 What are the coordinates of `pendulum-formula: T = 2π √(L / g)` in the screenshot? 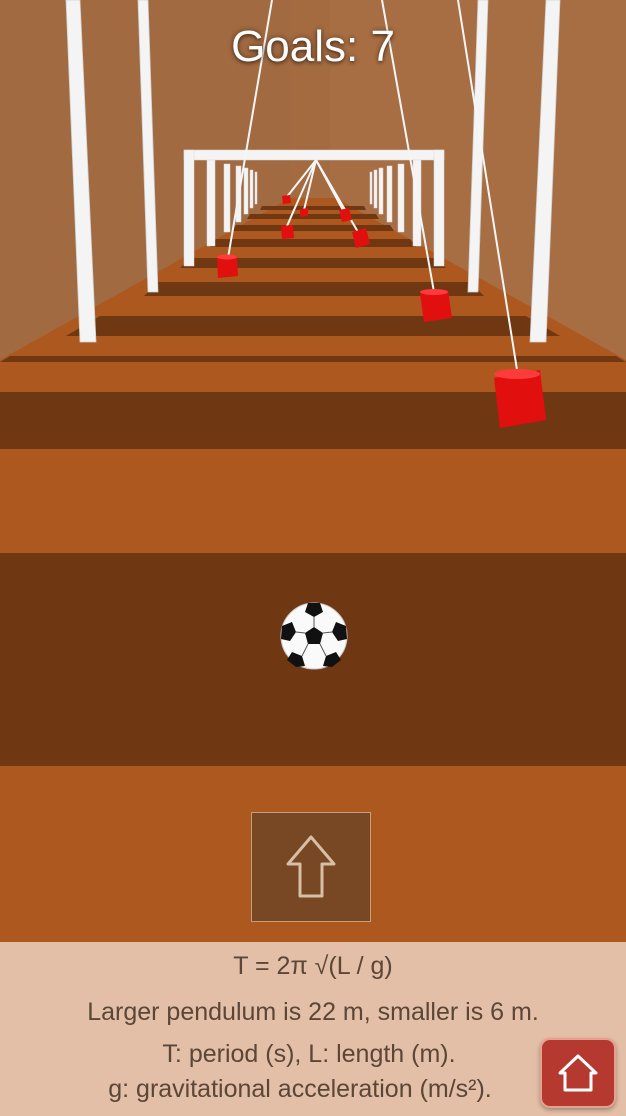 It's located at (313, 966).